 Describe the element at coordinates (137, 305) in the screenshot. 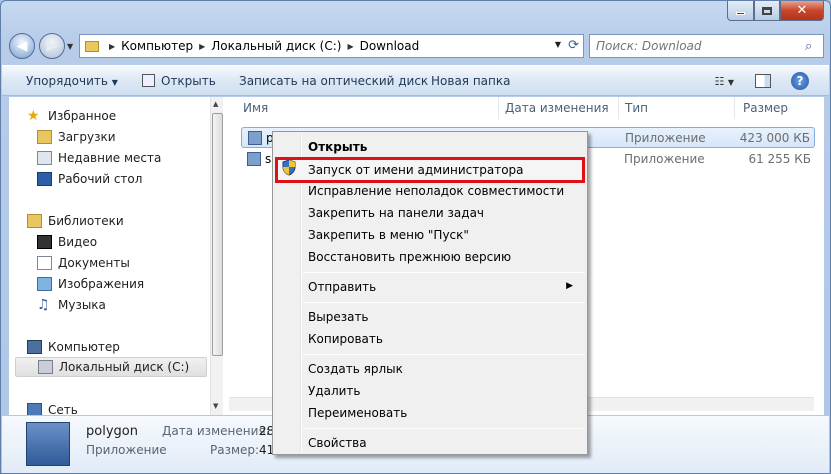

I see `sidebar-item-music: ♫ Музыка` at that location.